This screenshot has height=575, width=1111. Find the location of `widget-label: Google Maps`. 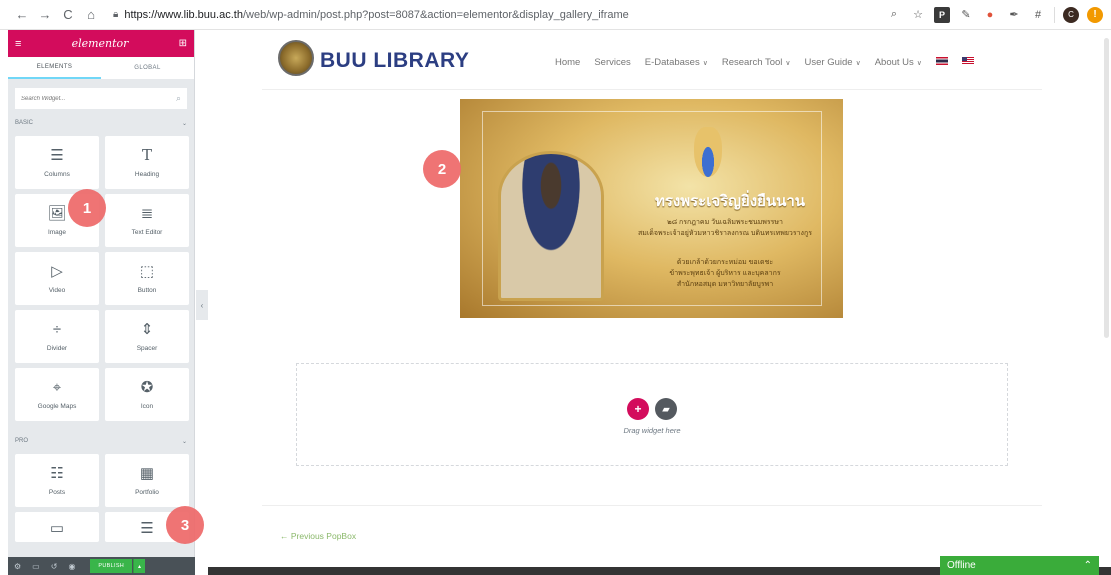

widget-label: Google Maps is located at coordinates (57, 406).